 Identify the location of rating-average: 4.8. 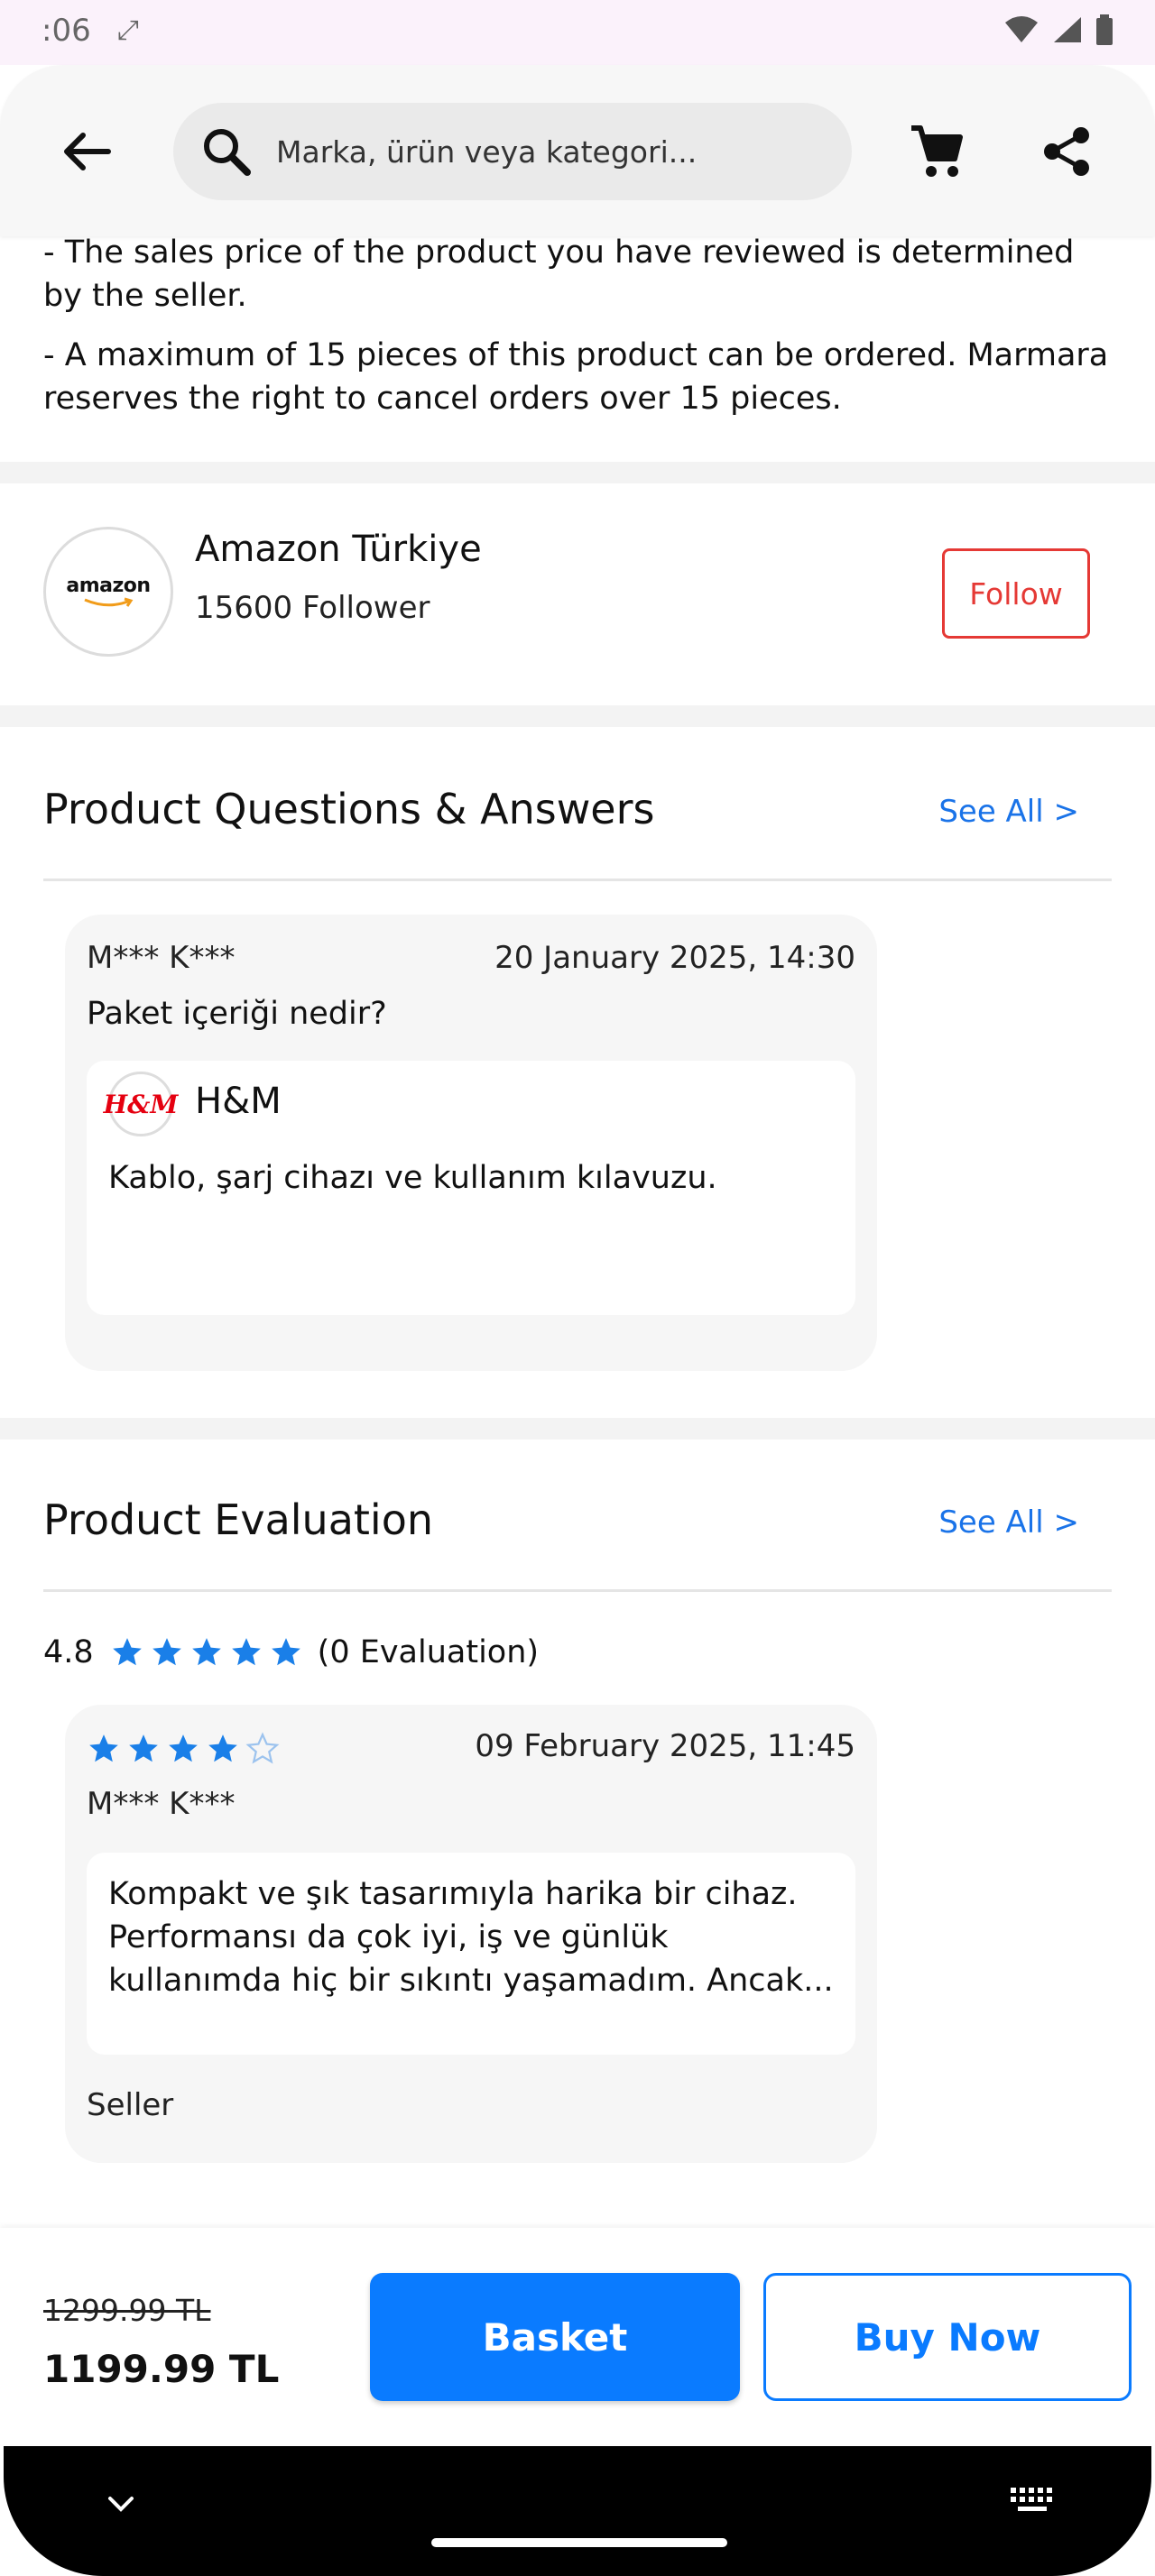
(68, 1652).